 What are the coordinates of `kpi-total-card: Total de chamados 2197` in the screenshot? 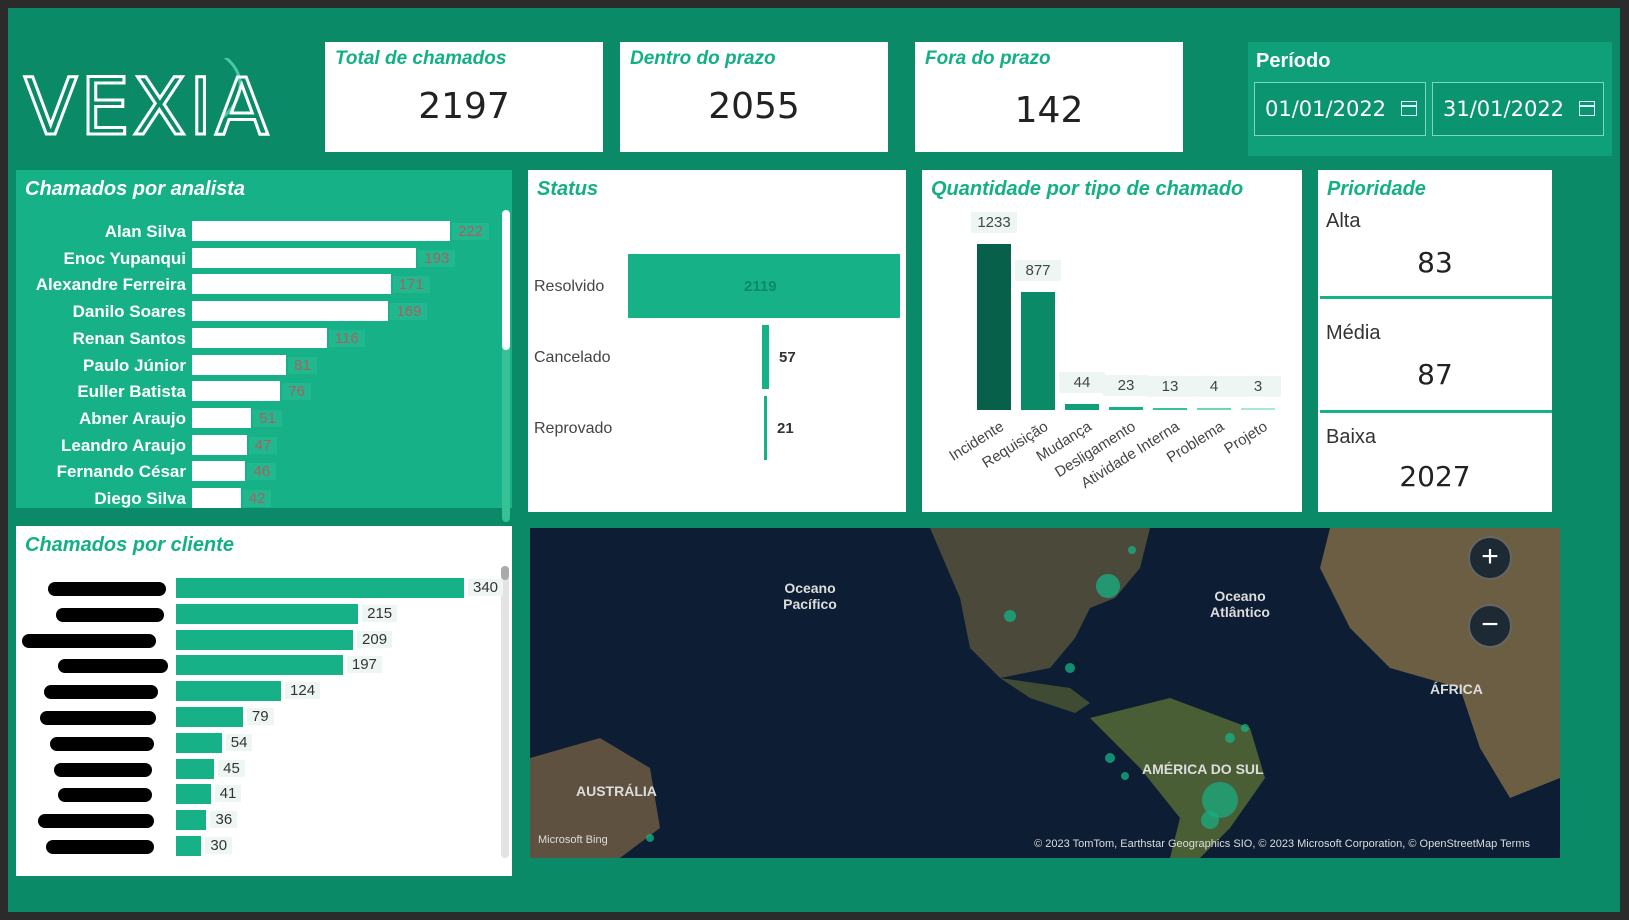 It's located at (464, 97).